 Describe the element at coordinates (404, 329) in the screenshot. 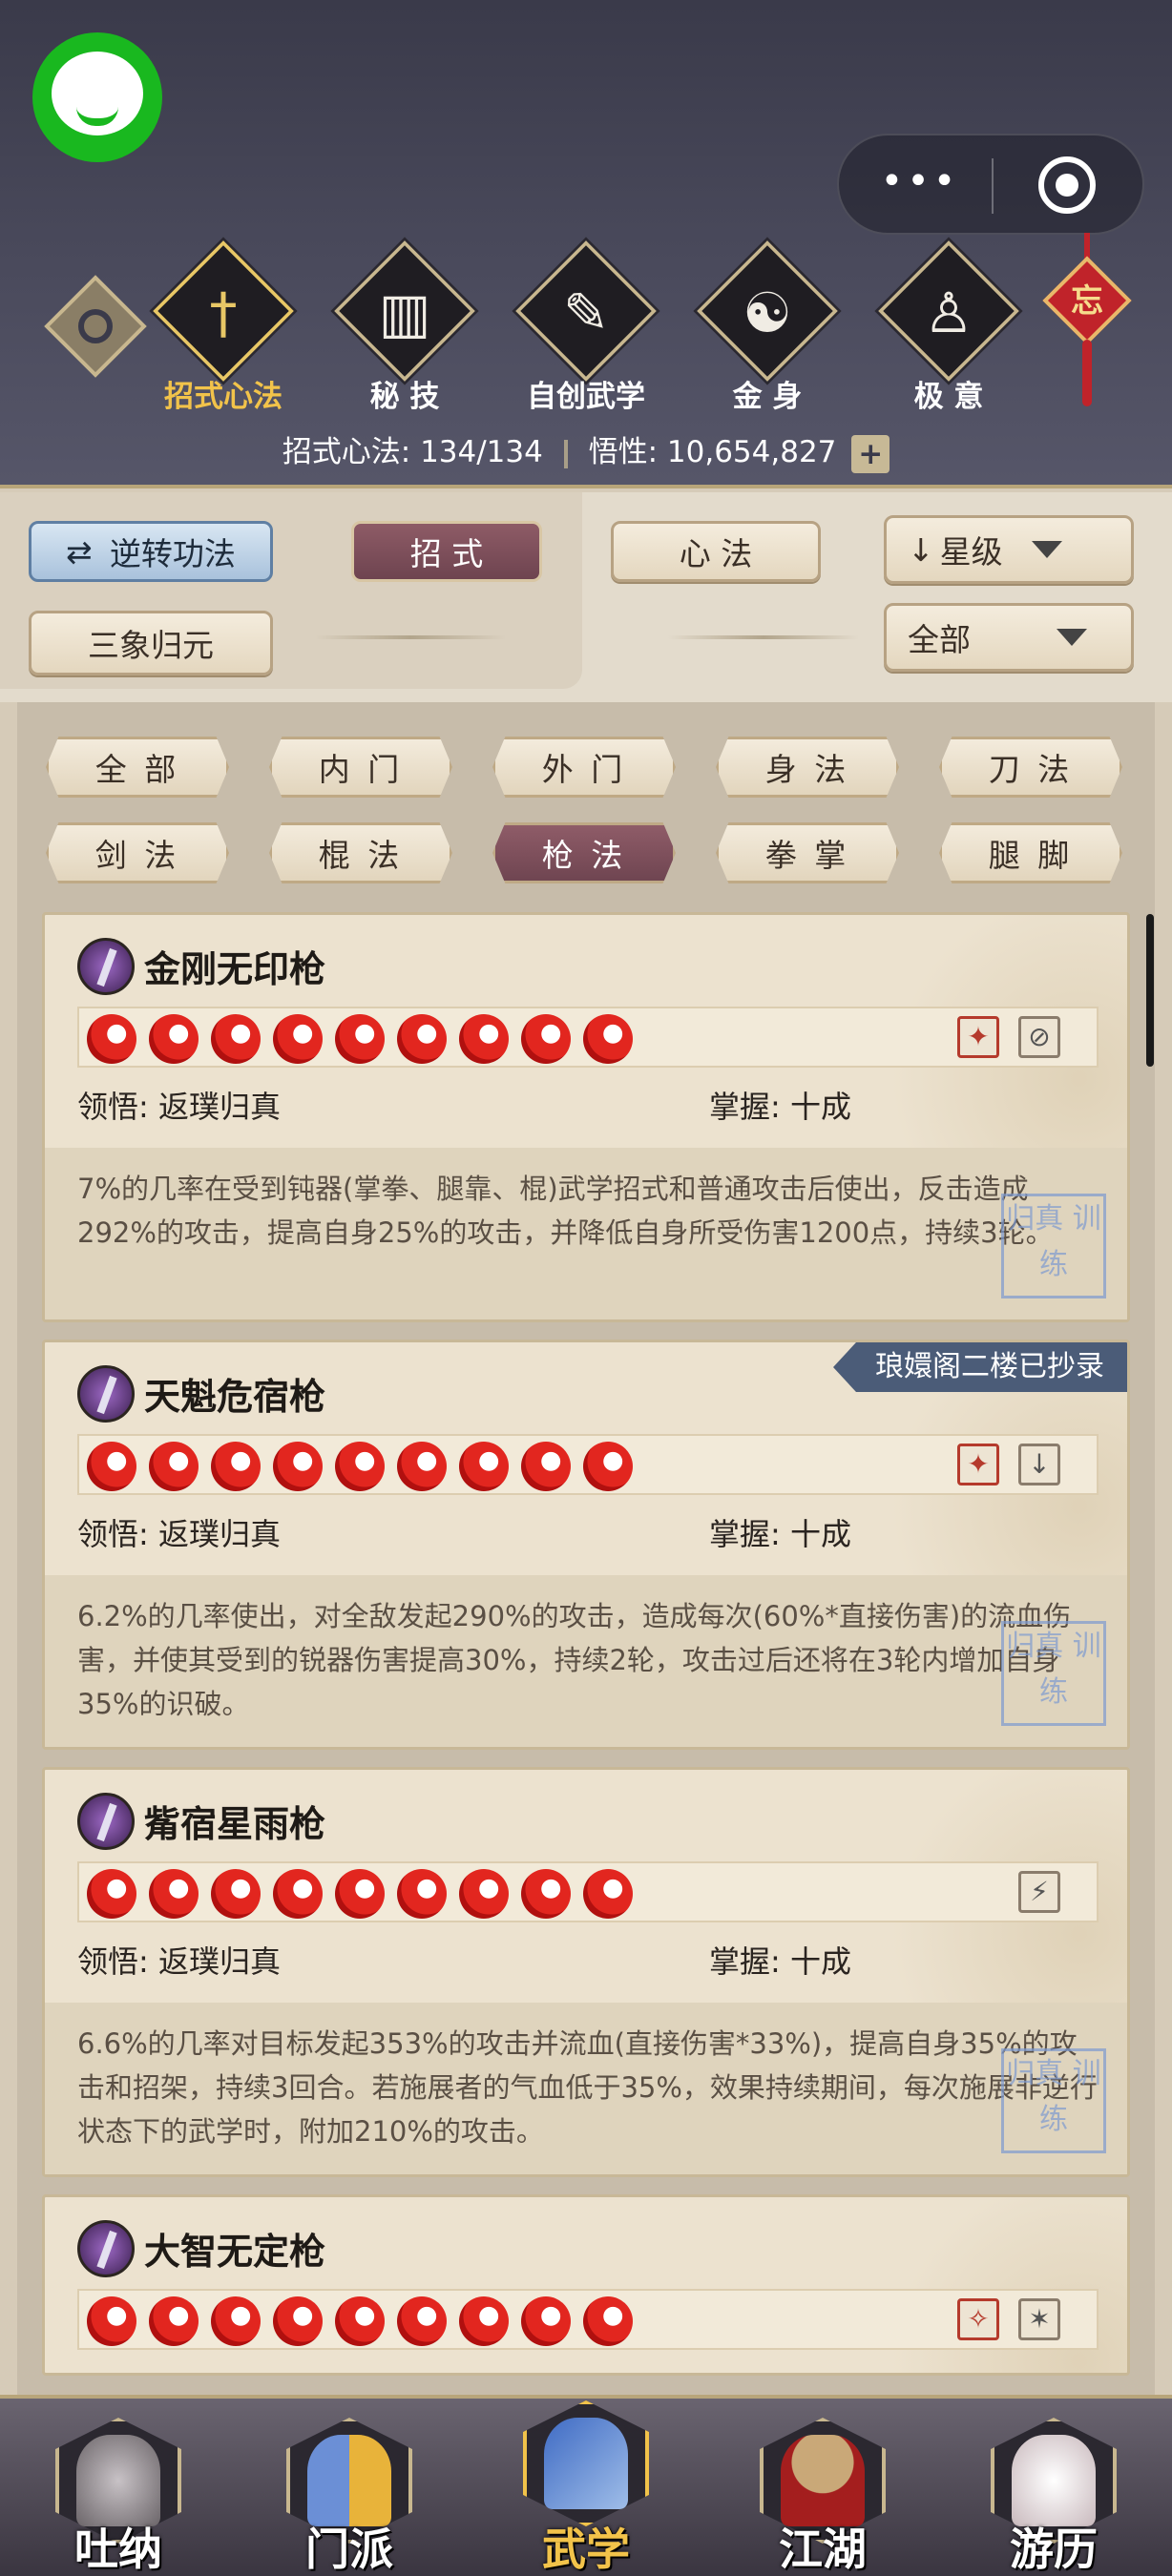

I see `category-tab-secret: ▥ 秘 技` at that location.